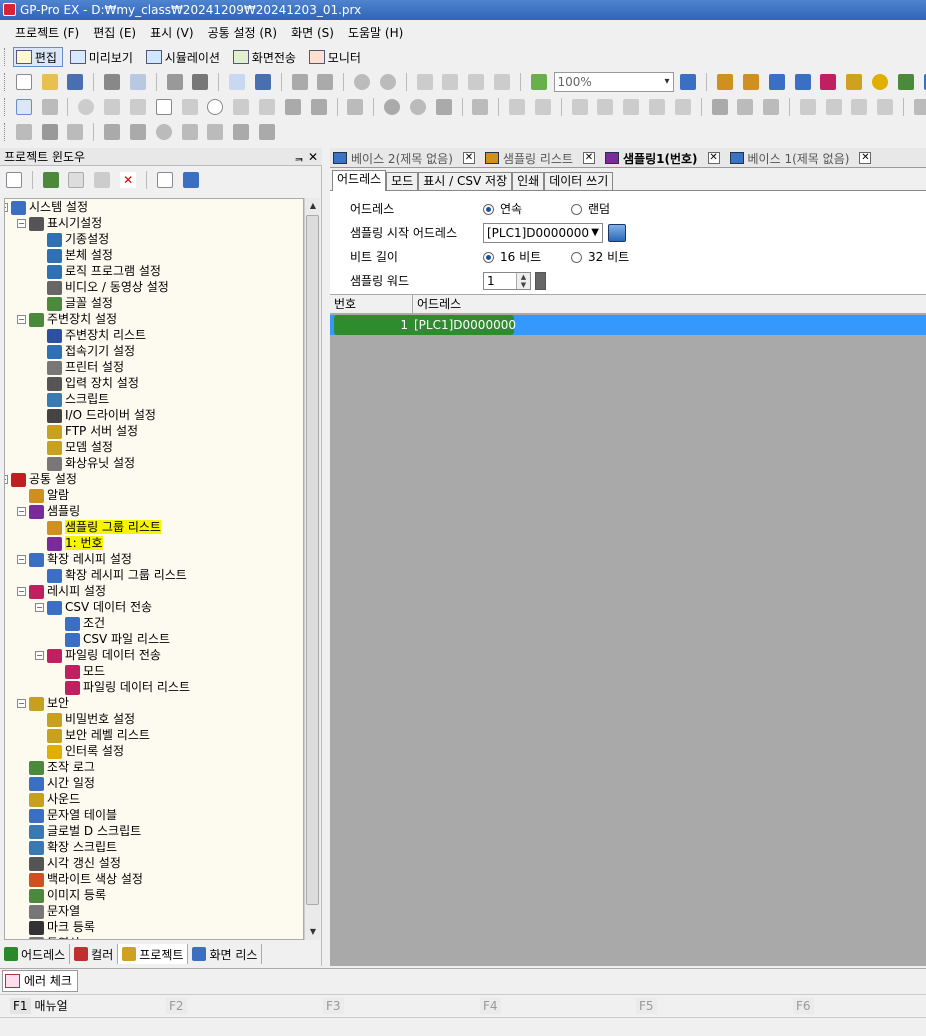 The height and width of the screenshot is (1036, 926). Describe the element at coordinates (117, 575) in the screenshot. I see `tree-node: 확장 레시피 그룹 리스트` at that location.